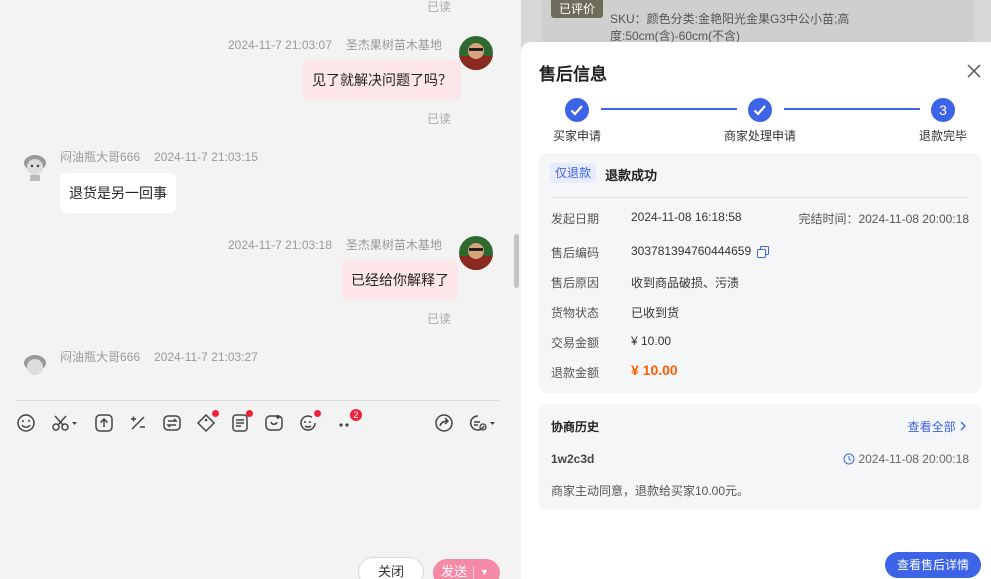  I want to click on send-divider, so click(473, 572).